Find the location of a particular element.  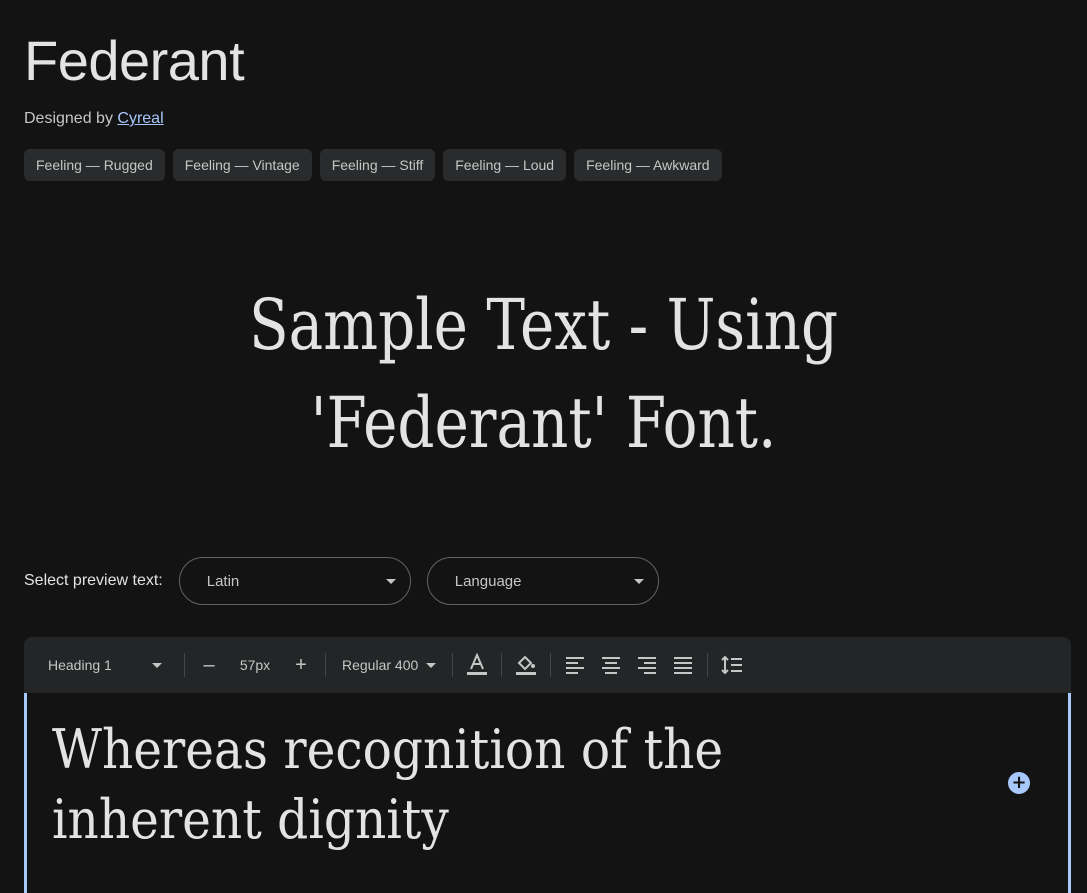

line-spacing-icon is located at coordinates (732, 665).